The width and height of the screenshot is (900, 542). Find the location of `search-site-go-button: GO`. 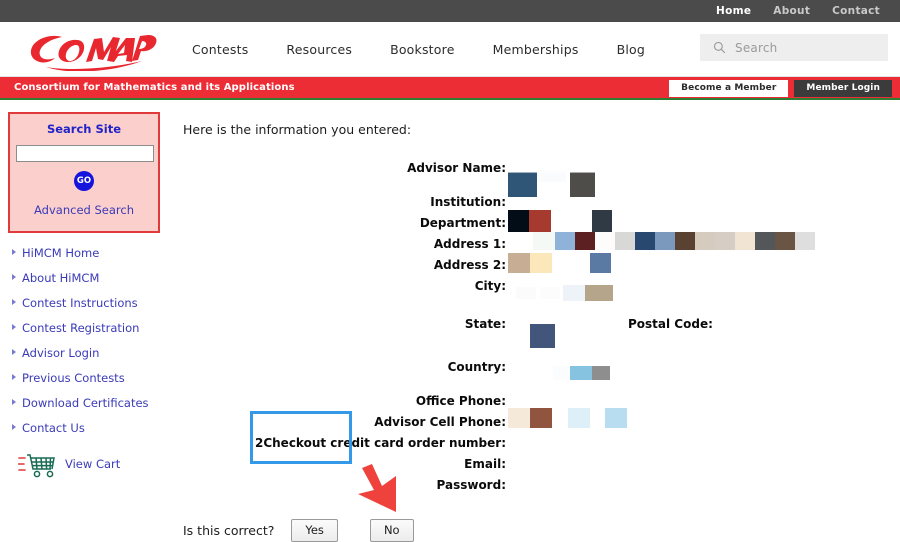

search-site-go-button: GO is located at coordinates (84, 180).